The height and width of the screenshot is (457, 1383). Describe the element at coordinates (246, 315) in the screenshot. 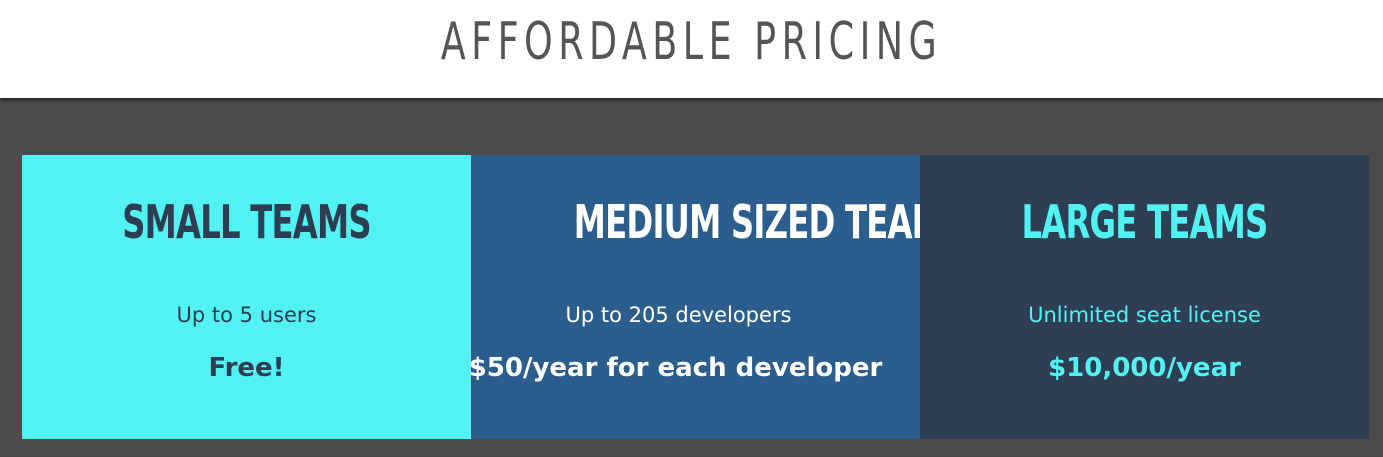

I see `plan-description: Up to 5 users` at that location.